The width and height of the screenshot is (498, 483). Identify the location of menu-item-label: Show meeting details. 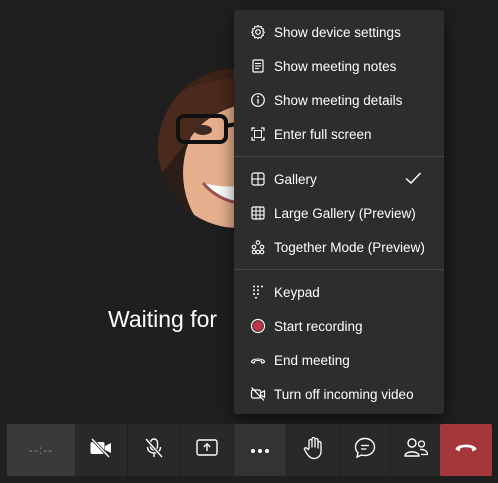
(338, 100).